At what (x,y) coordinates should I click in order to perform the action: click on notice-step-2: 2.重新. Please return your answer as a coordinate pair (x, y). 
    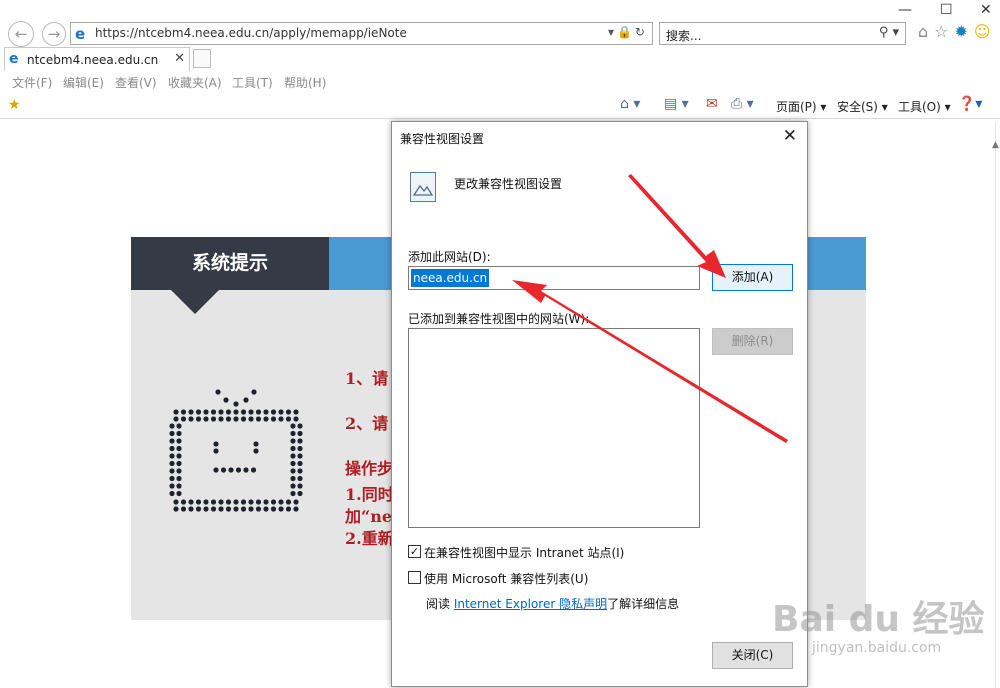
    Looking at the image, I should click on (369, 538).